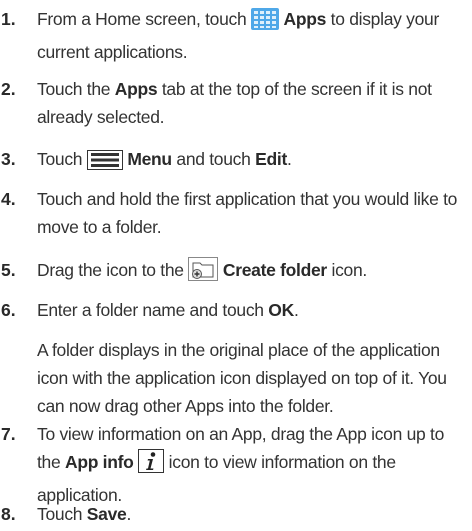 The height and width of the screenshot is (531, 472). Describe the element at coordinates (168, 310) in the screenshot. I see `step-text: Enter a folder name and touch OK.` at that location.